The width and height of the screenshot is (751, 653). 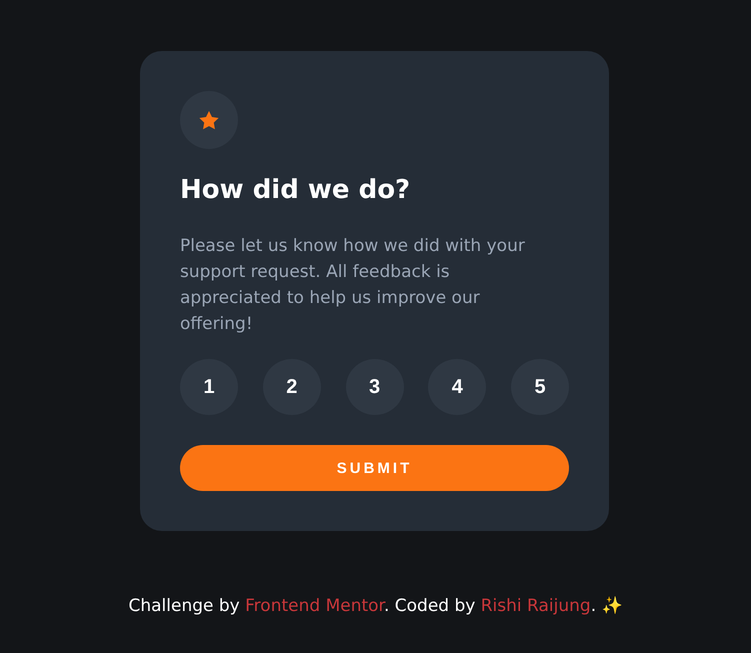 I want to click on rating-button: 4, so click(x=457, y=387).